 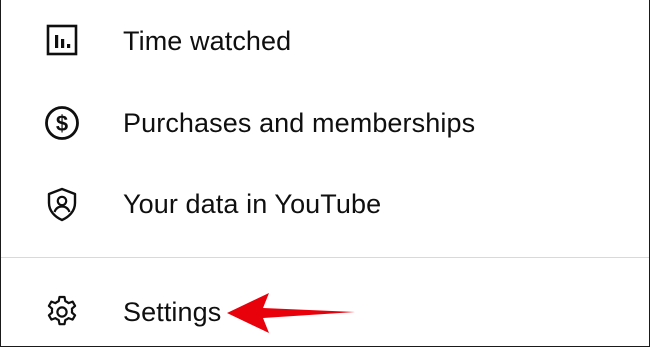 I want to click on gear-icon, so click(x=62, y=312).